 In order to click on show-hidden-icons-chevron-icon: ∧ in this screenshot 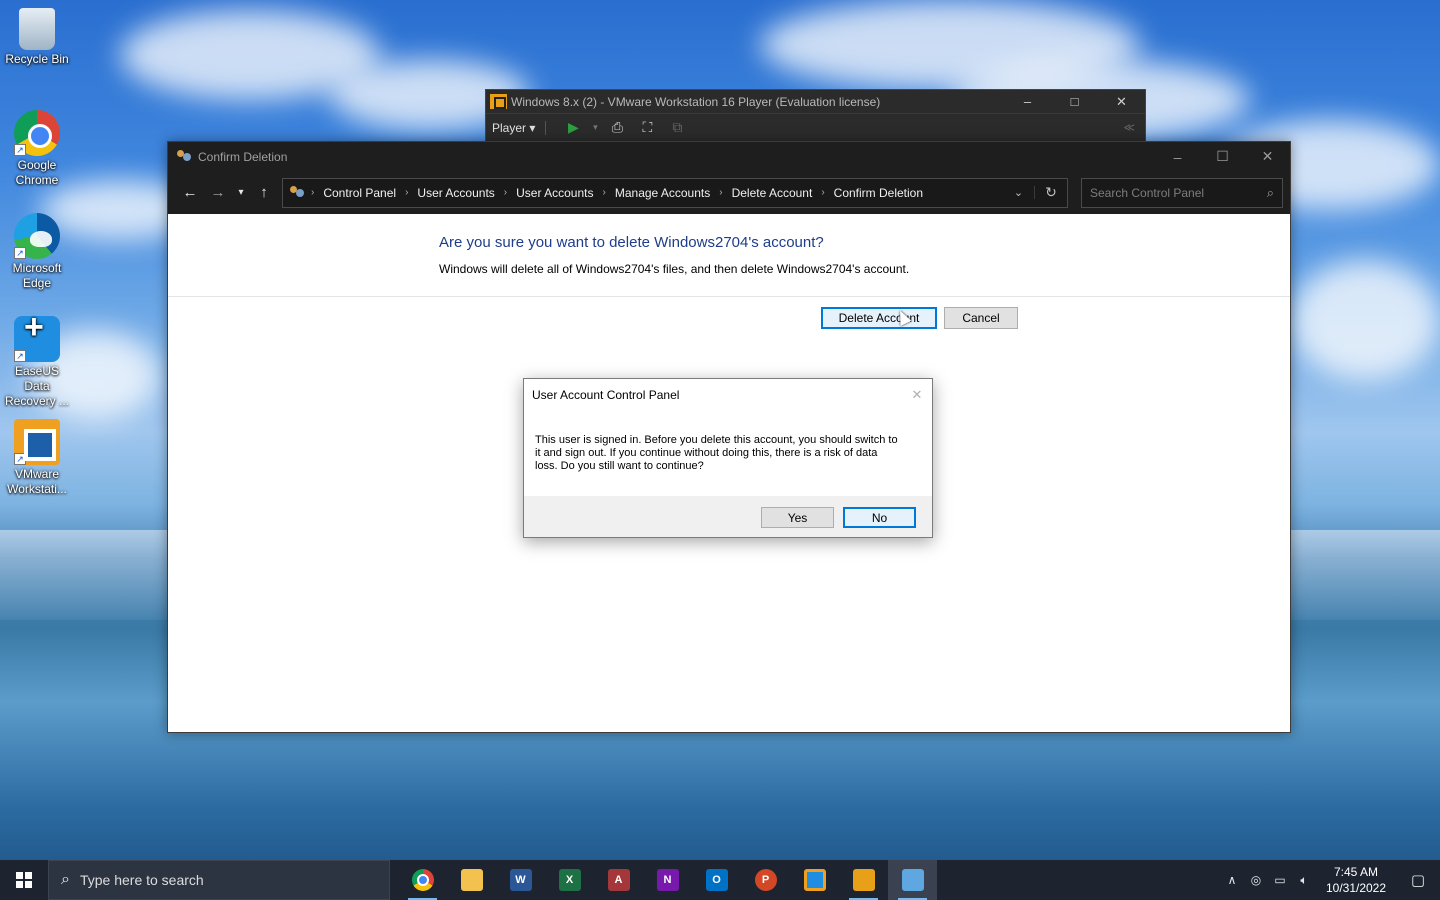, I will do `click(1232, 880)`.